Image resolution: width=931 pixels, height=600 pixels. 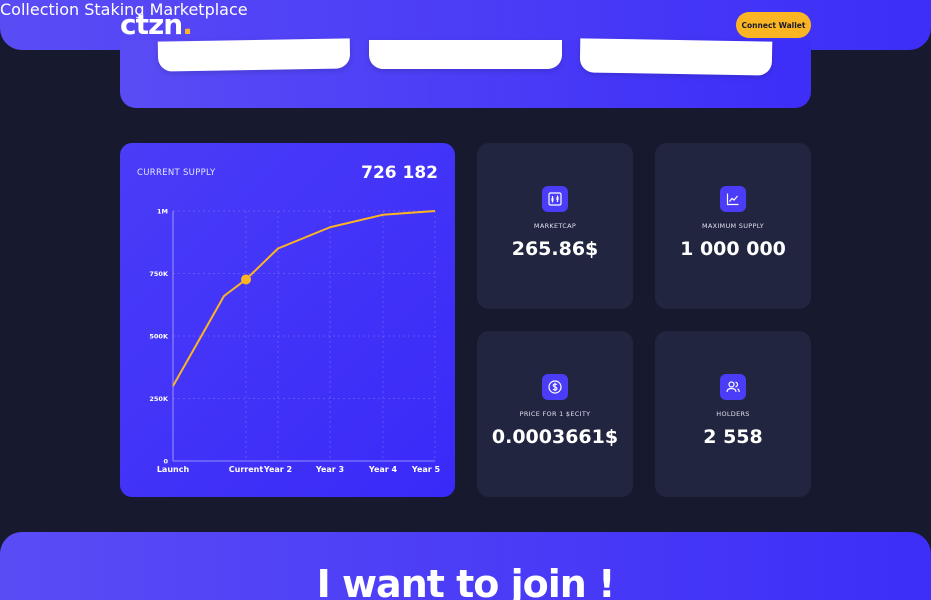 What do you see at coordinates (383, 469) in the screenshot?
I see `x-tick-label: Year 4` at bounding box center [383, 469].